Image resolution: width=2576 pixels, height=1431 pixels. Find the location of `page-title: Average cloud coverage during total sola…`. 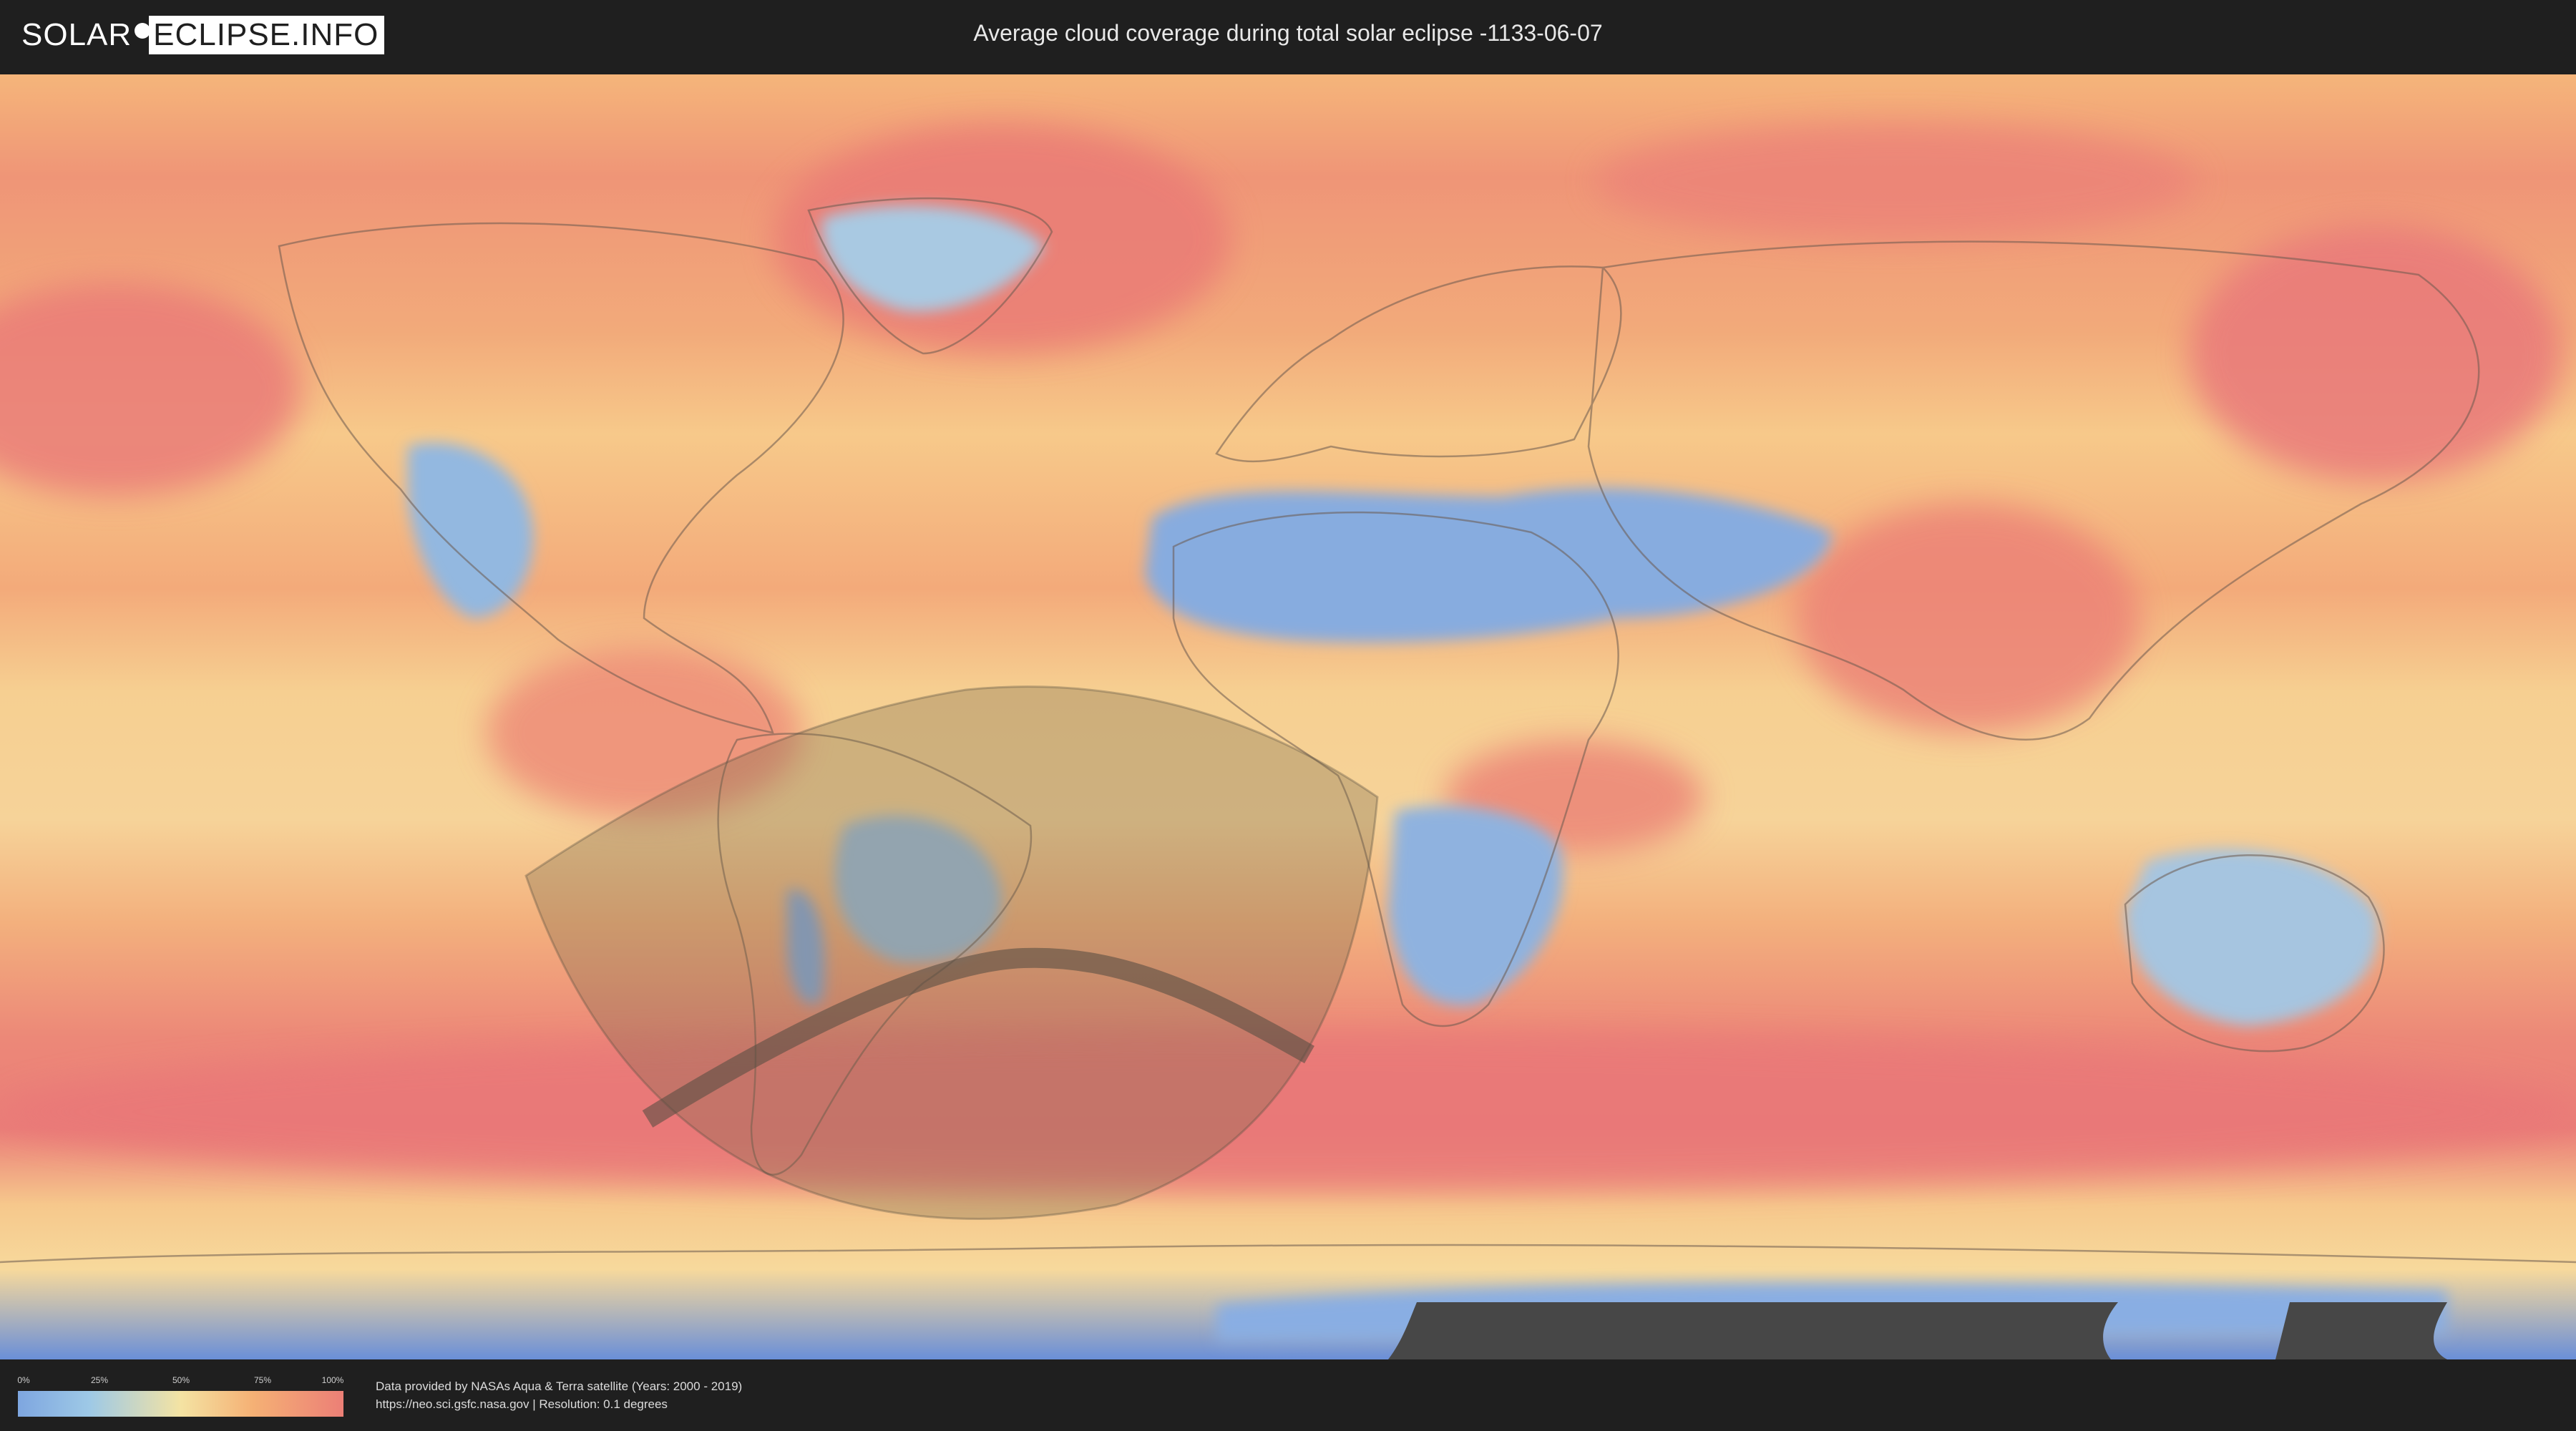

page-title: Average cloud coverage during total sola… is located at coordinates (1288, 33).